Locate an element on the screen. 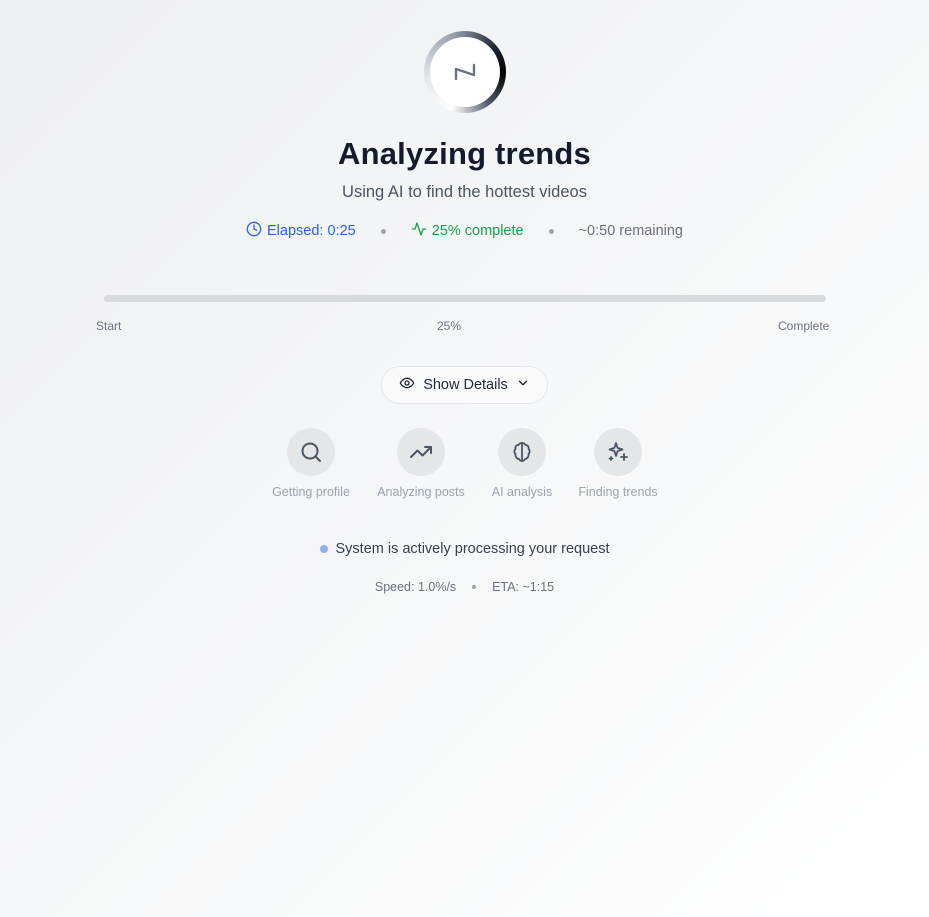 This screenshot has width=929, height=917. step-label: Analyzing posts is located at coordinates (421, 492).